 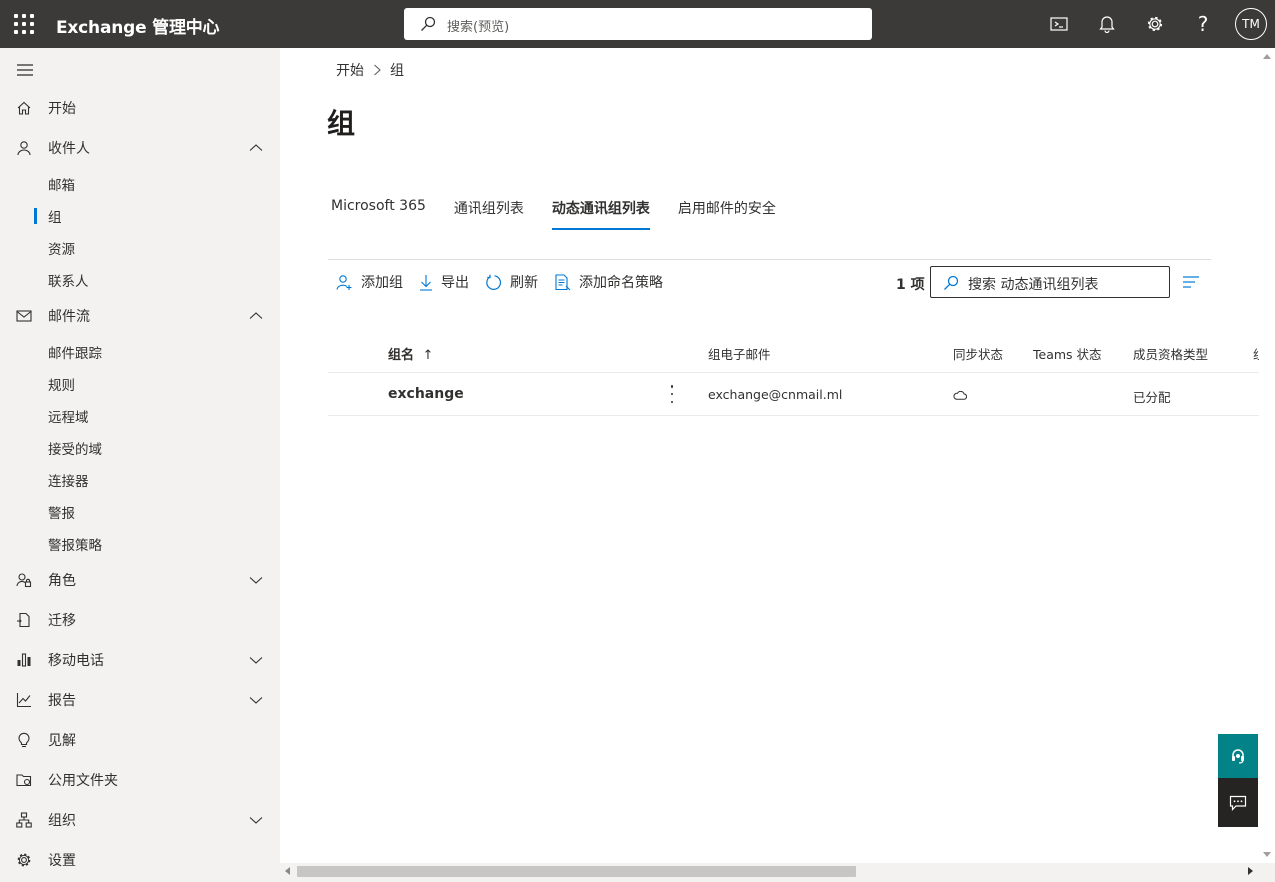 I want to click on sidebar-item-alerts: 警报, so click(x=140, y=512).